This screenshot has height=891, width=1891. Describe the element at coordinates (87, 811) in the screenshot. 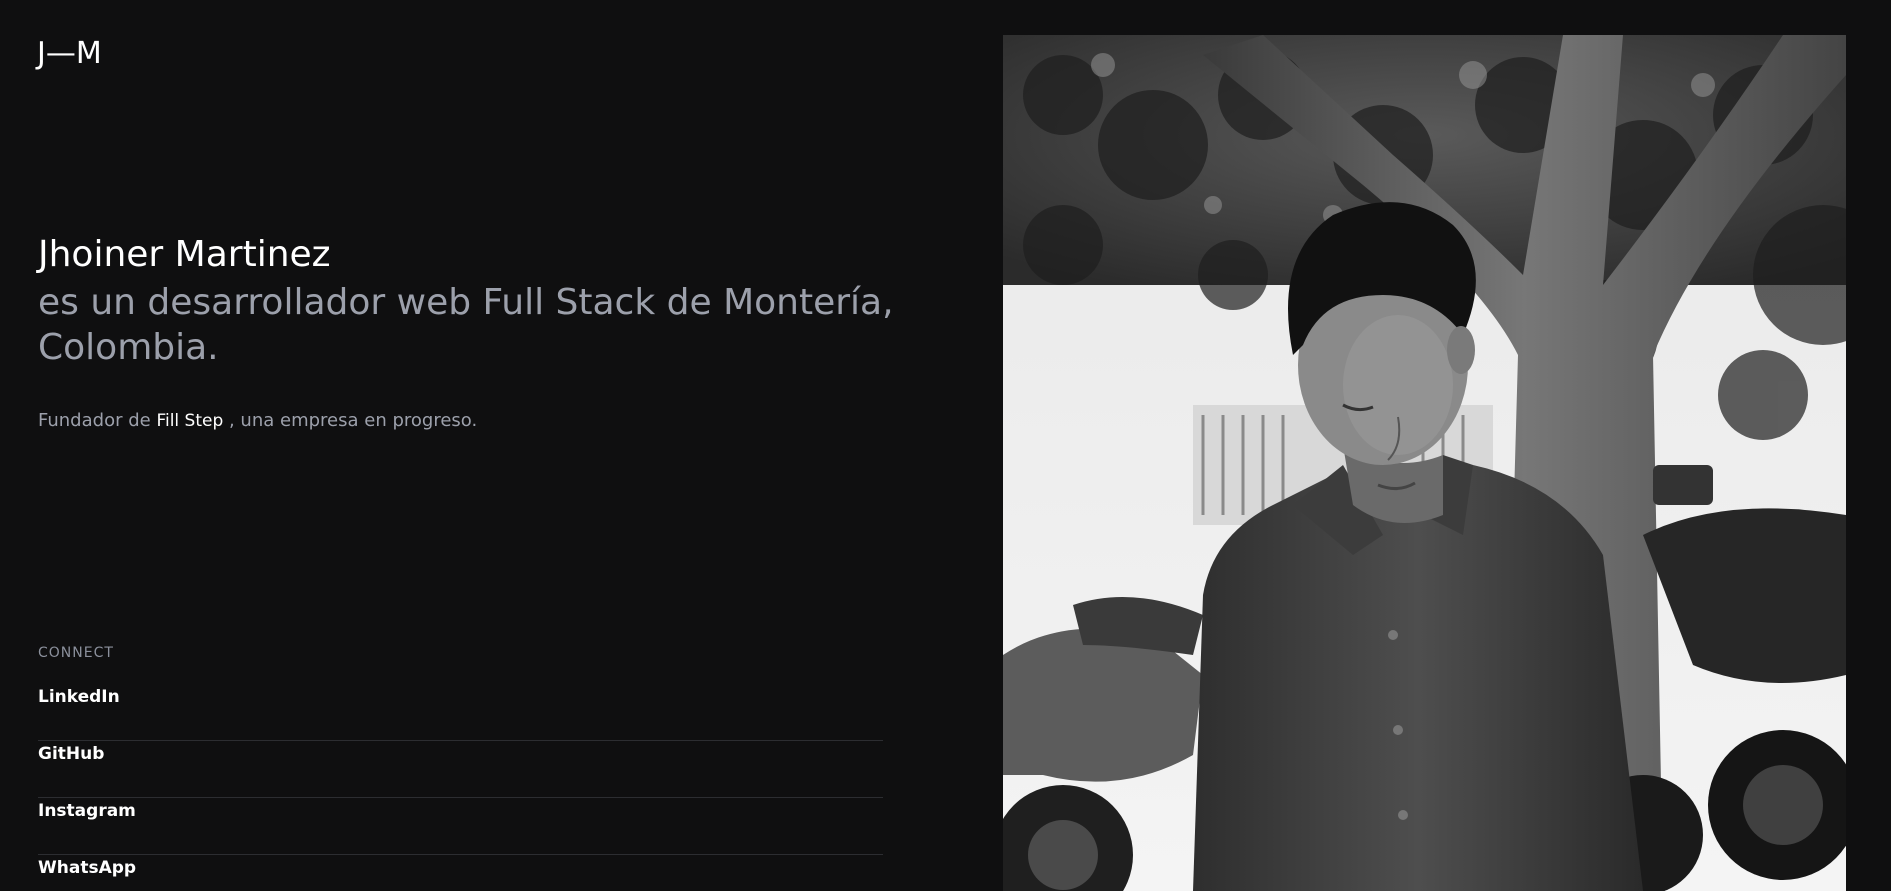

I see `instagram-link: Instagram` at that location.